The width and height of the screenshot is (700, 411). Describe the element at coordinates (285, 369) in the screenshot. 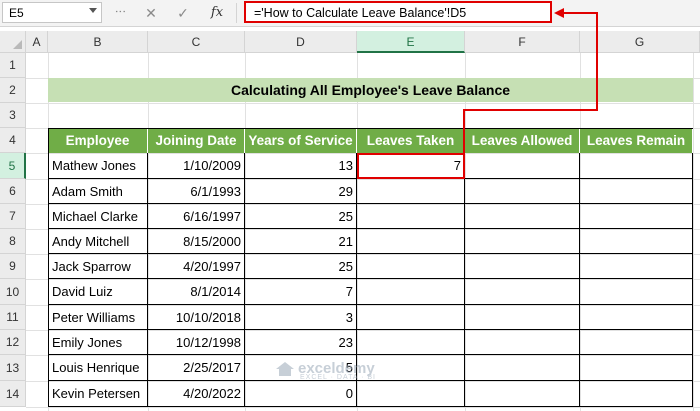

I see `house-icon` at that location.